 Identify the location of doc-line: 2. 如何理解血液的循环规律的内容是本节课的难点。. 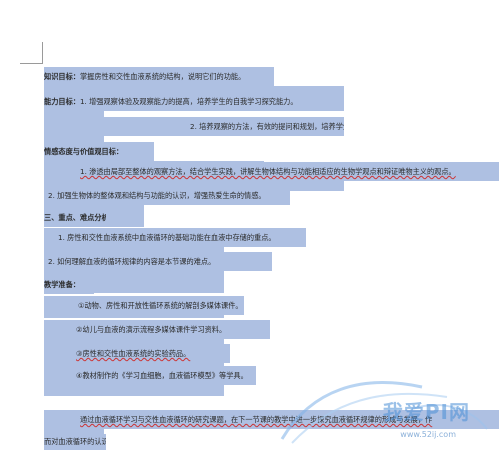
(158, 261).